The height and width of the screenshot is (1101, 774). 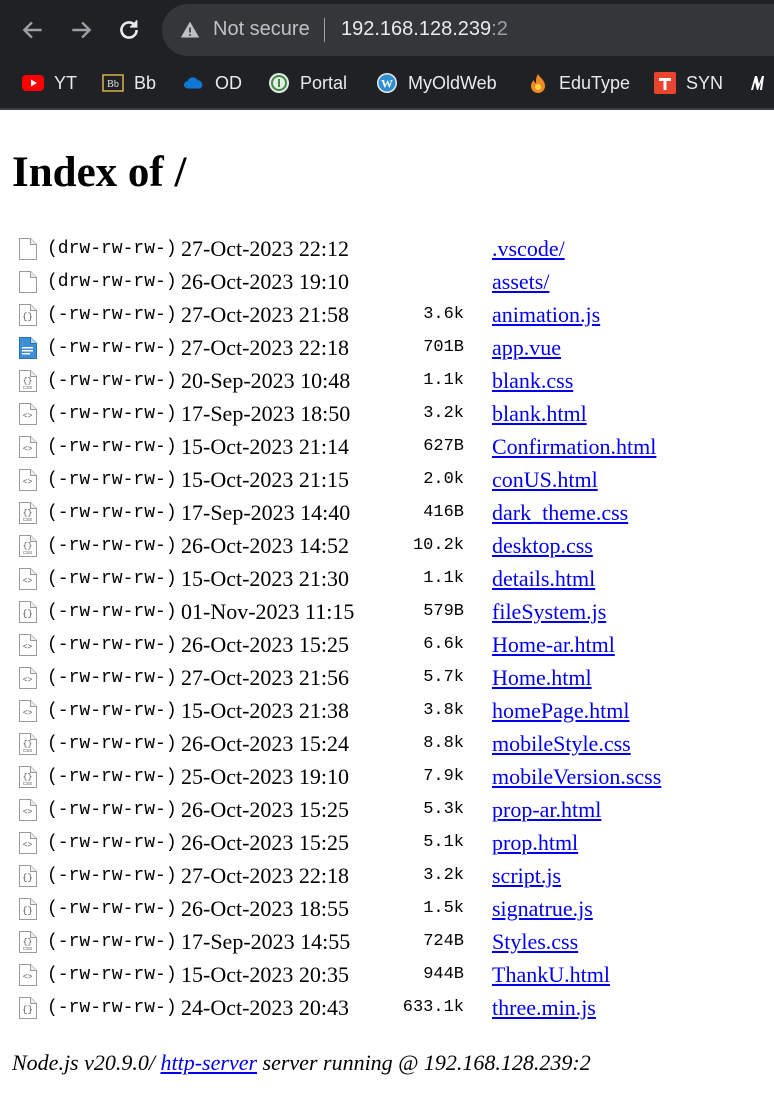 What do you see at coordinates (49, 83) in the screenshot?
I see `bookmark-yt: YT` at bounding box center [49, 83].